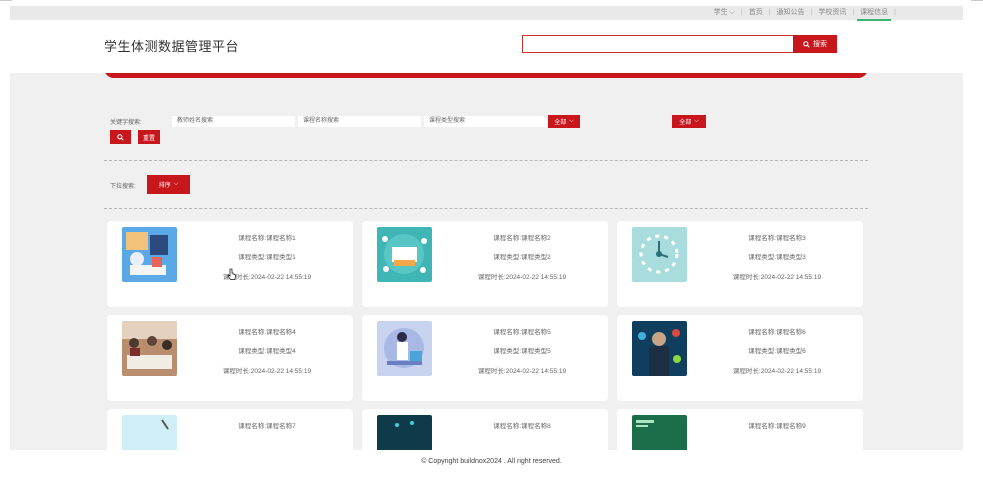 Image resolution: width=983 pixels, height=490 pixels. I want to click on course-card: 课程名称:课程名称9, so click(740, 429).